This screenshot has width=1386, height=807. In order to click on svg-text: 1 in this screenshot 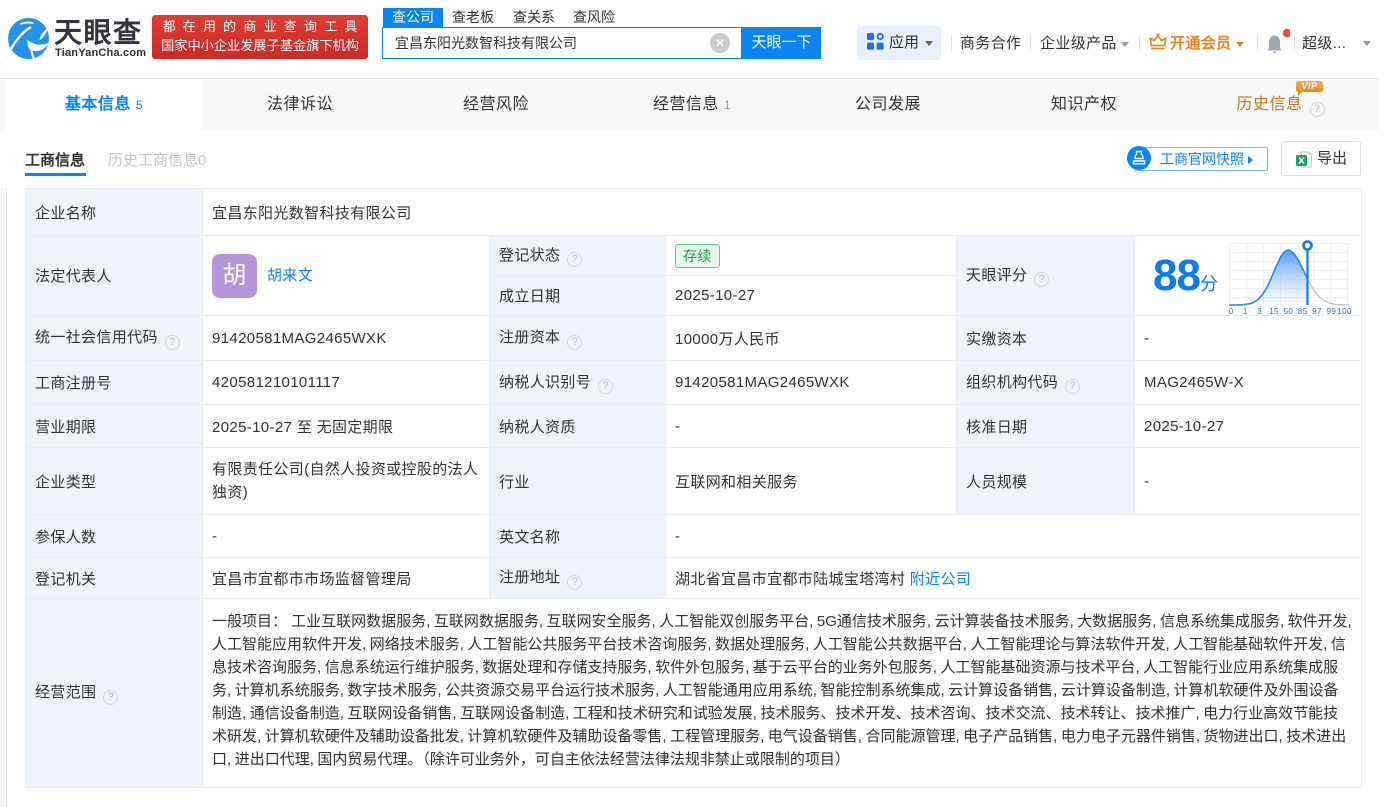, I will do `click(1245, 311)`.